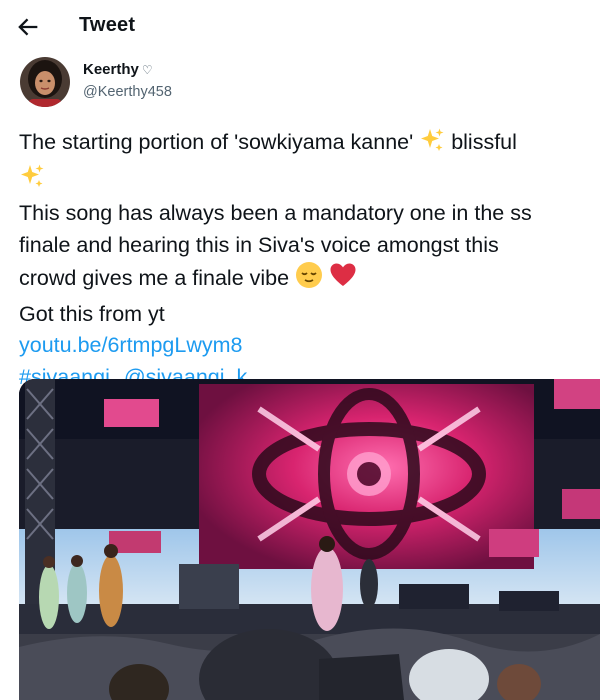  I want to click on author-display-name: Keerthy, so click(111, 69).